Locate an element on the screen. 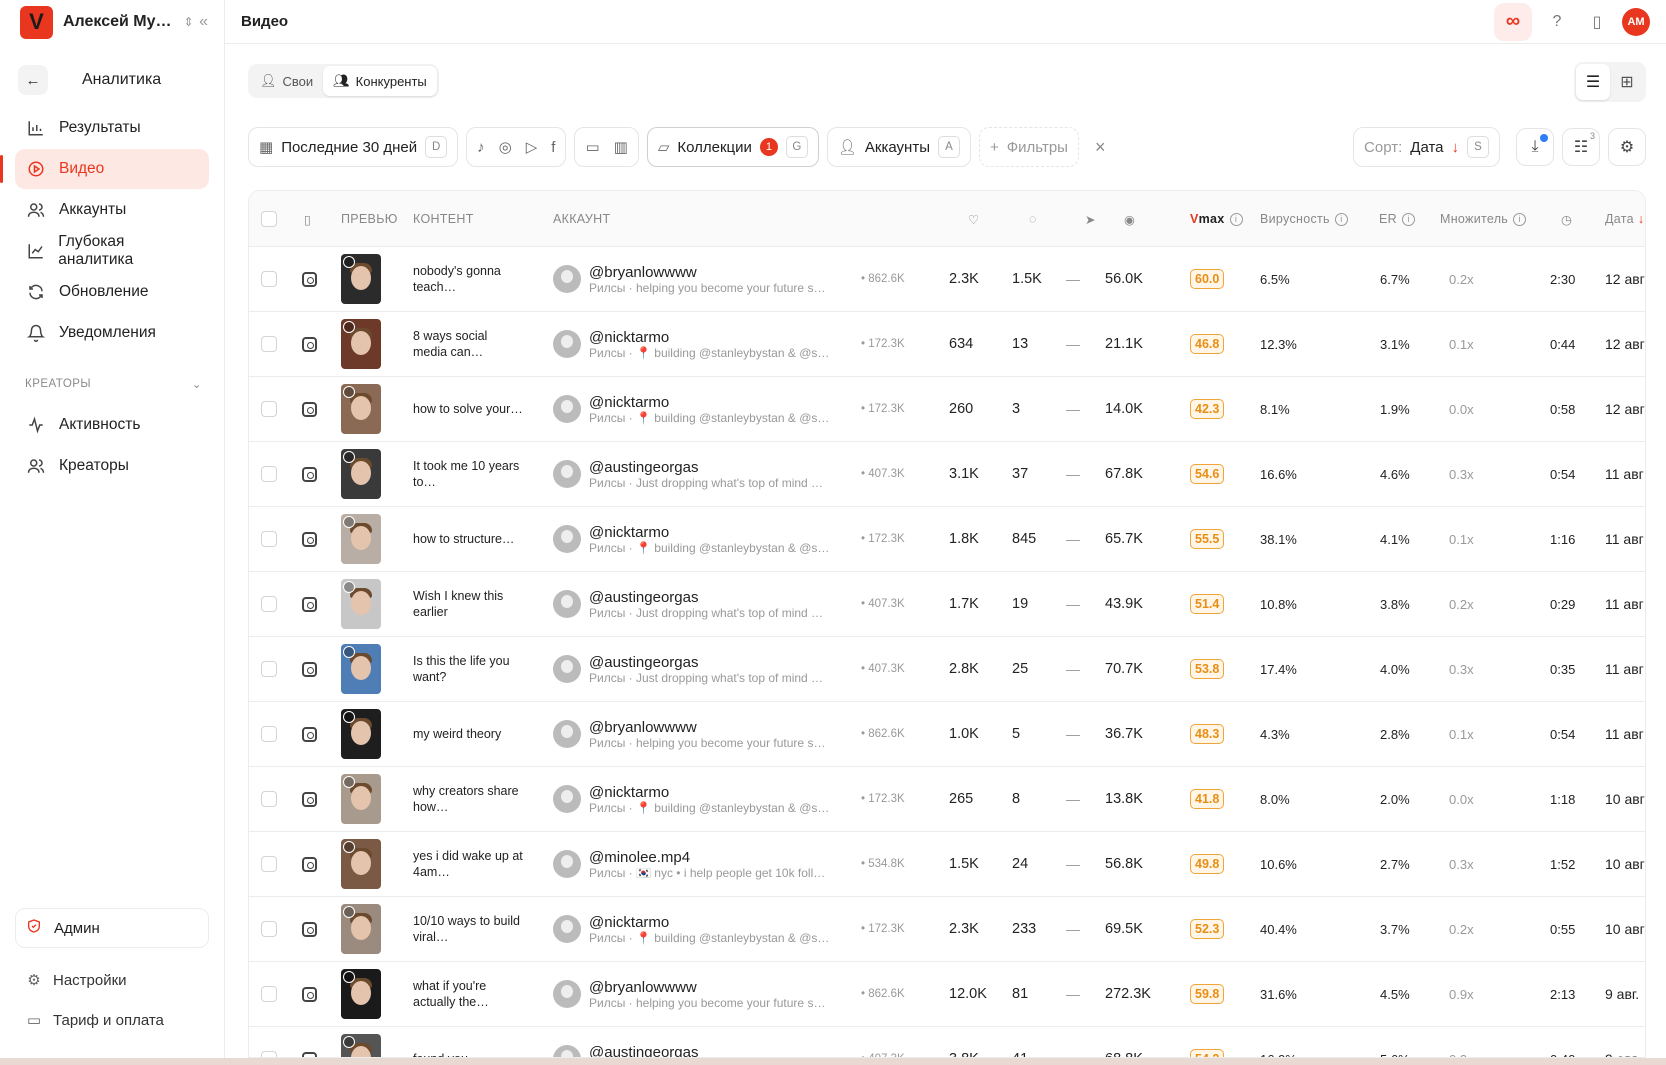 Image resolution: width=1666 pixels, height=1065 pixels. header-date: Дата ↓ is located at coordinates (1624, 219).